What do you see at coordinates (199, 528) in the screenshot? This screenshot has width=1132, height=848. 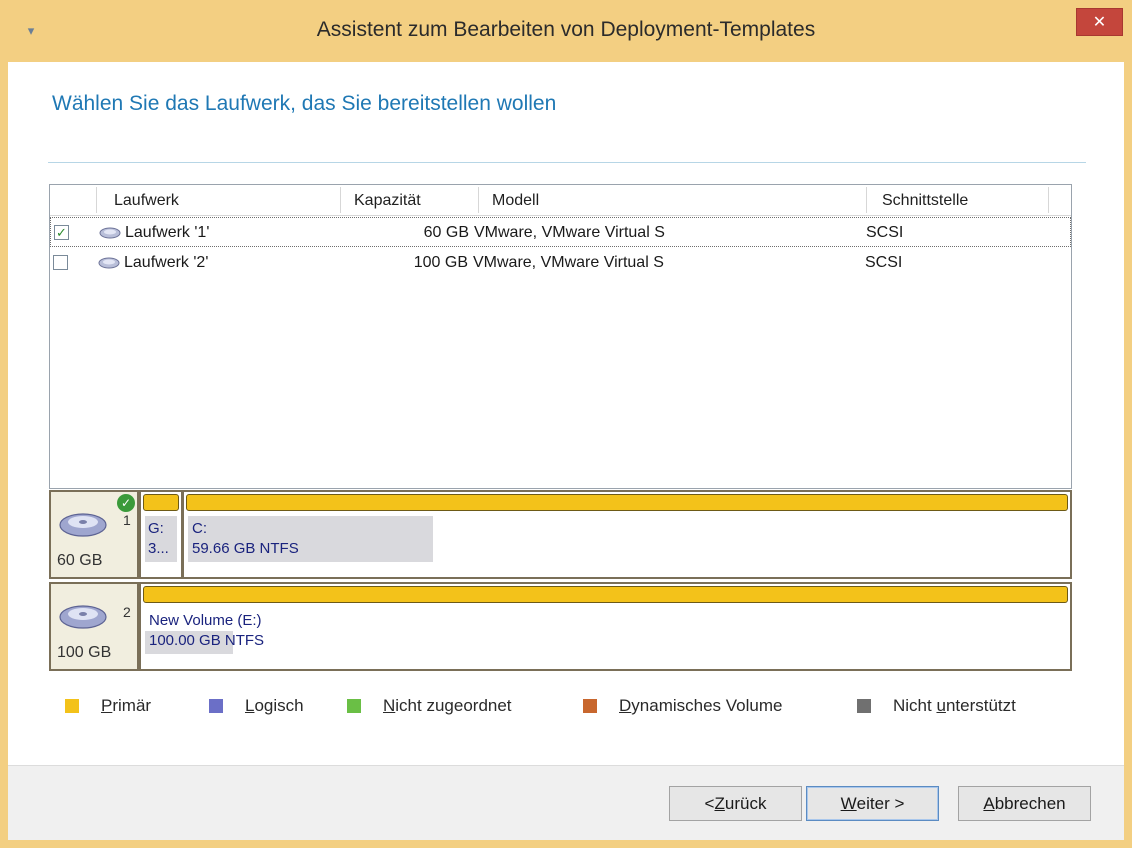 I see `partition-name: C:` at bounding box center [199, 528].